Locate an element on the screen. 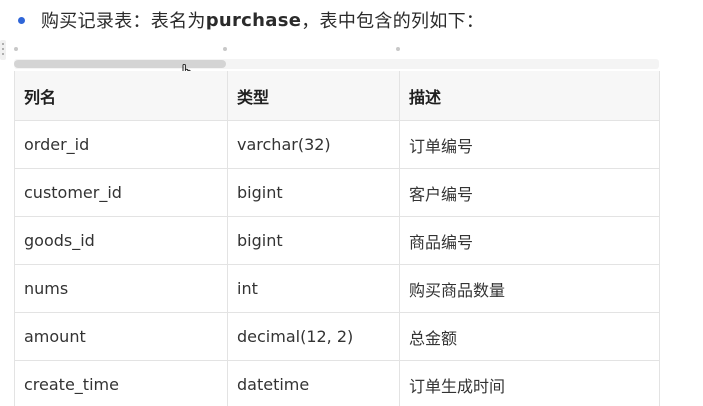  cell-column-type: int is located at coordinates (313, 288).